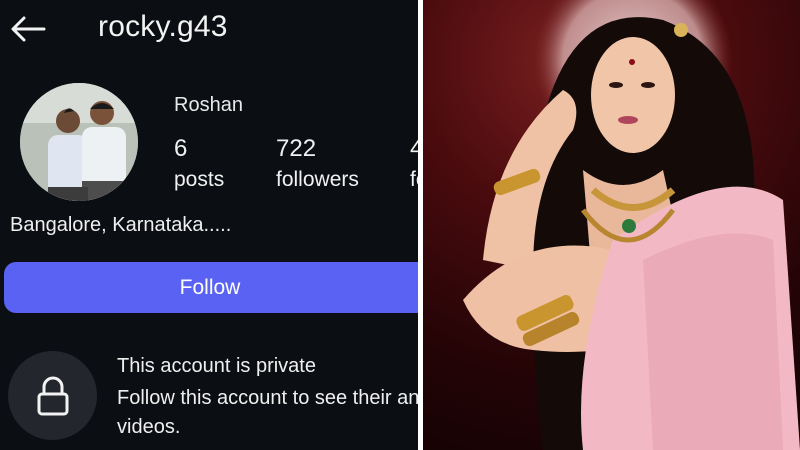 The image size is (800, 450). Describe the element at coordinates (317, 163) in the screenshot. I see `followers-stat: 722 followers` at that location.